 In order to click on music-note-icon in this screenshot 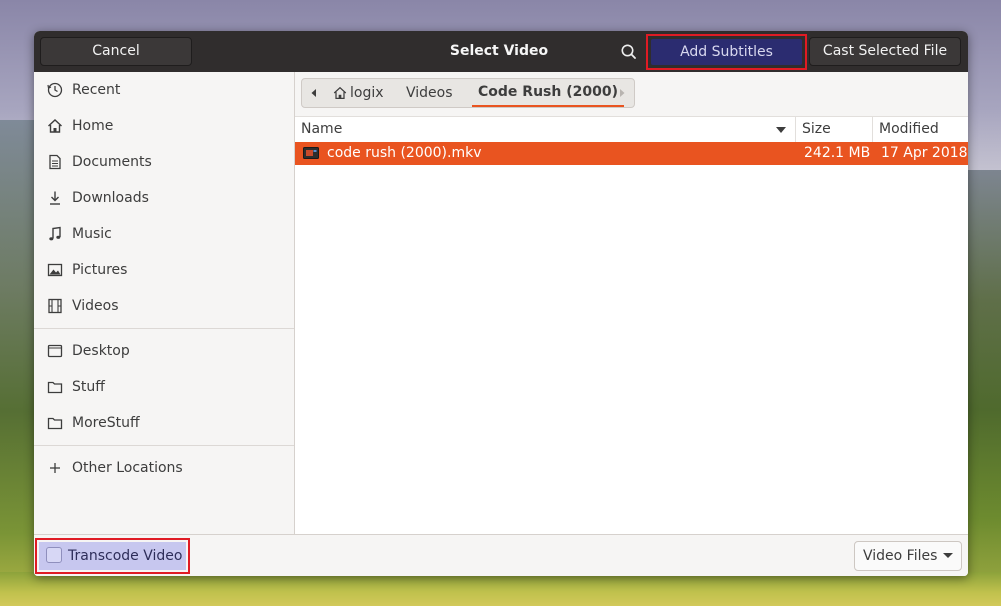, I will do `click(55, 234)`.